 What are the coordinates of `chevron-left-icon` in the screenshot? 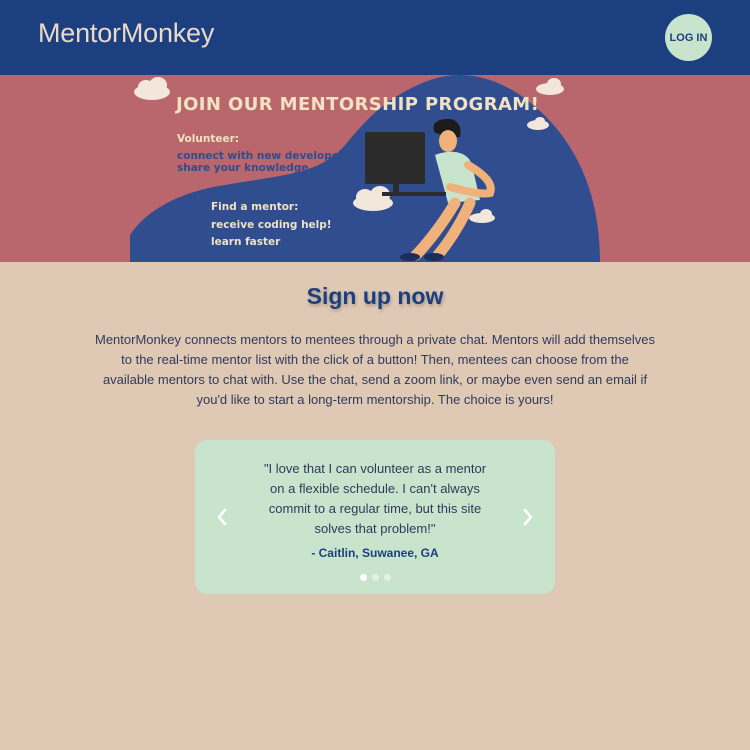 It's located at (222, 517).